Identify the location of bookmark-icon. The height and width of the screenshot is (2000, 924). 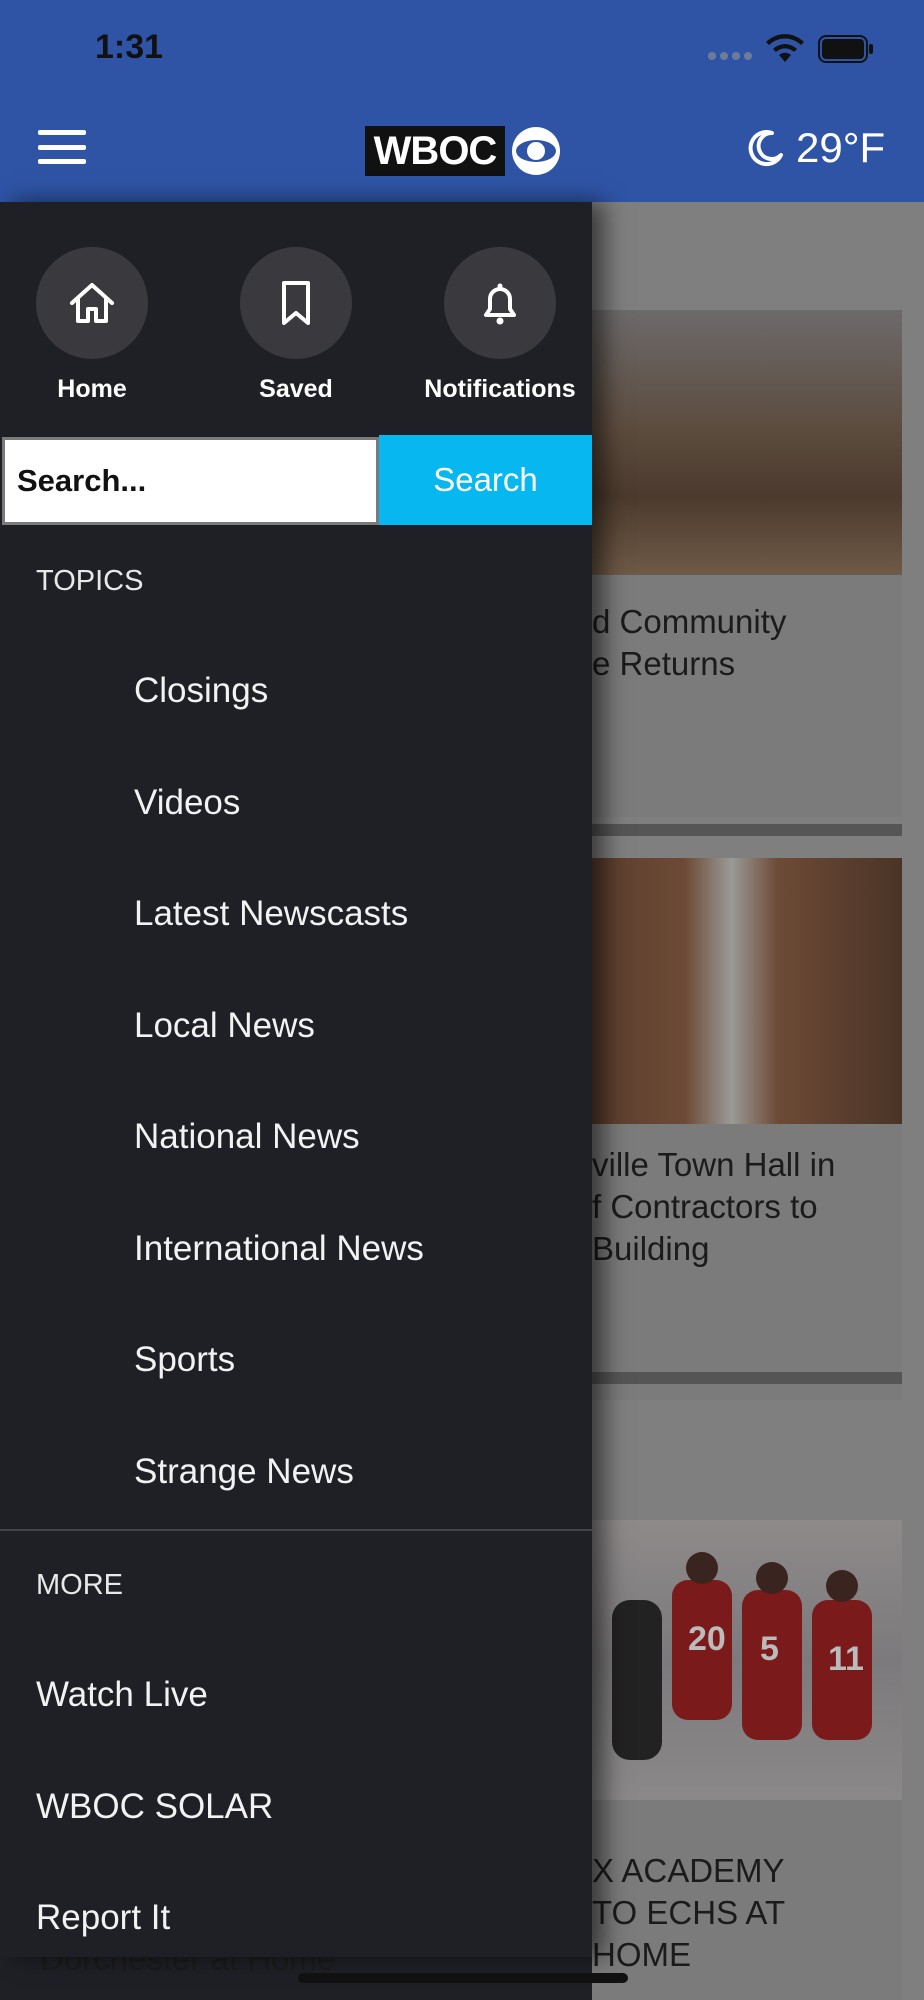
(296, 303).